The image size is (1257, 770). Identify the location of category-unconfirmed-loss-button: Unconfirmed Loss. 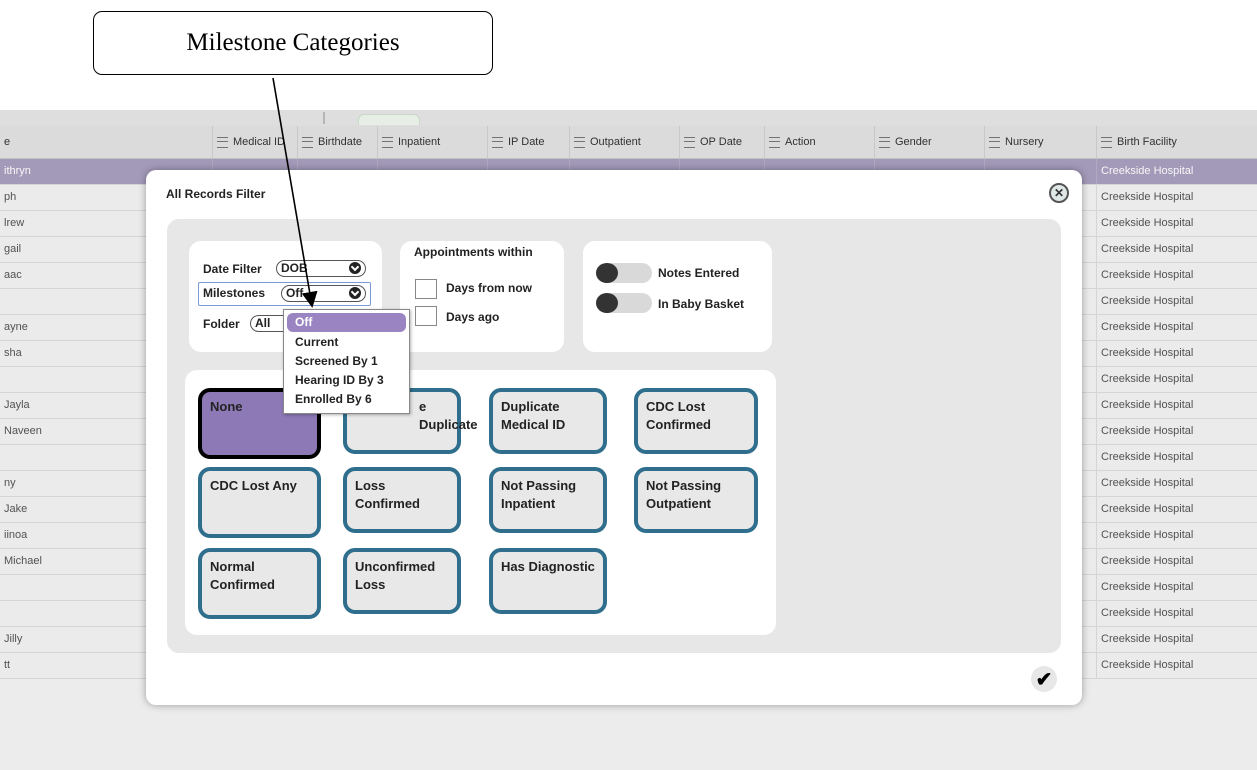
(402, 581).